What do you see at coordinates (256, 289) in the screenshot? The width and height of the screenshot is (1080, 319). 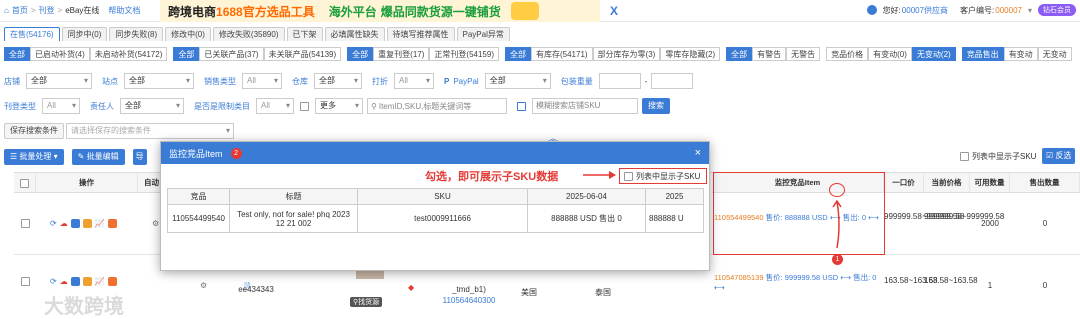 I see `sku-text: ee434343` at bounding box center [256, 289].